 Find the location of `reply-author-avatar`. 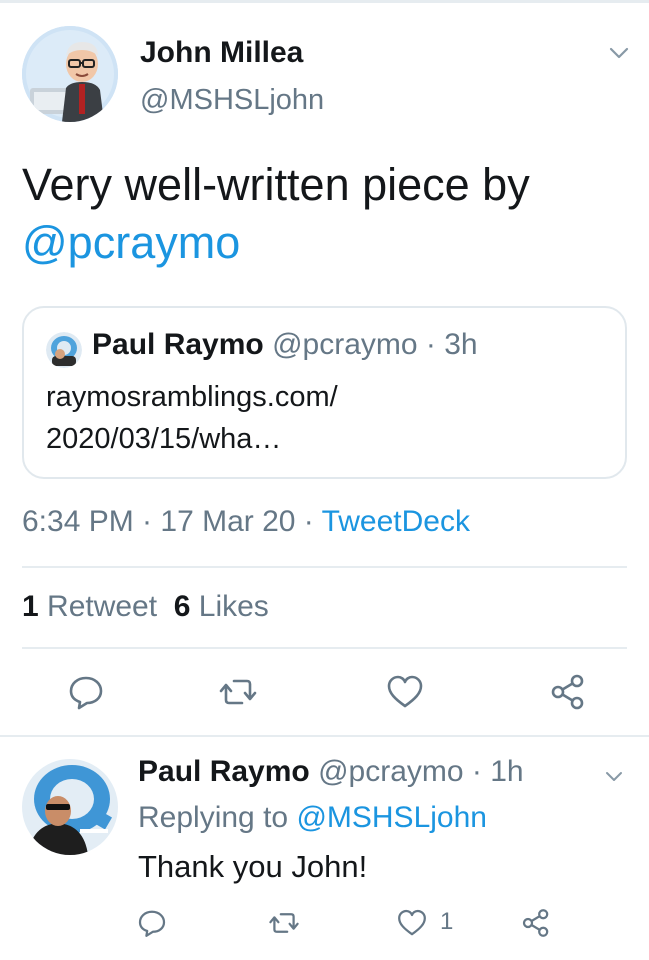

reply-author-avatar is located at coordinates (70, 807).